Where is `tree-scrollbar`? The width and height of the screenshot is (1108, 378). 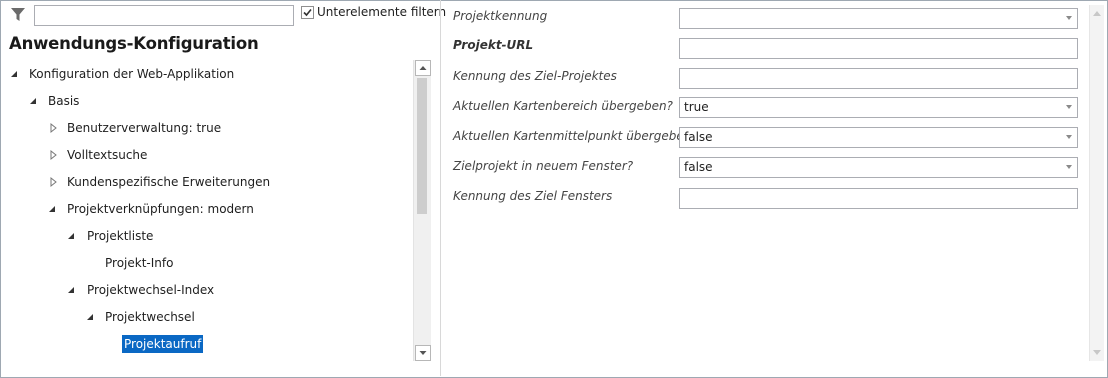
tree-scrollbar is located at coordinates (422, 210).